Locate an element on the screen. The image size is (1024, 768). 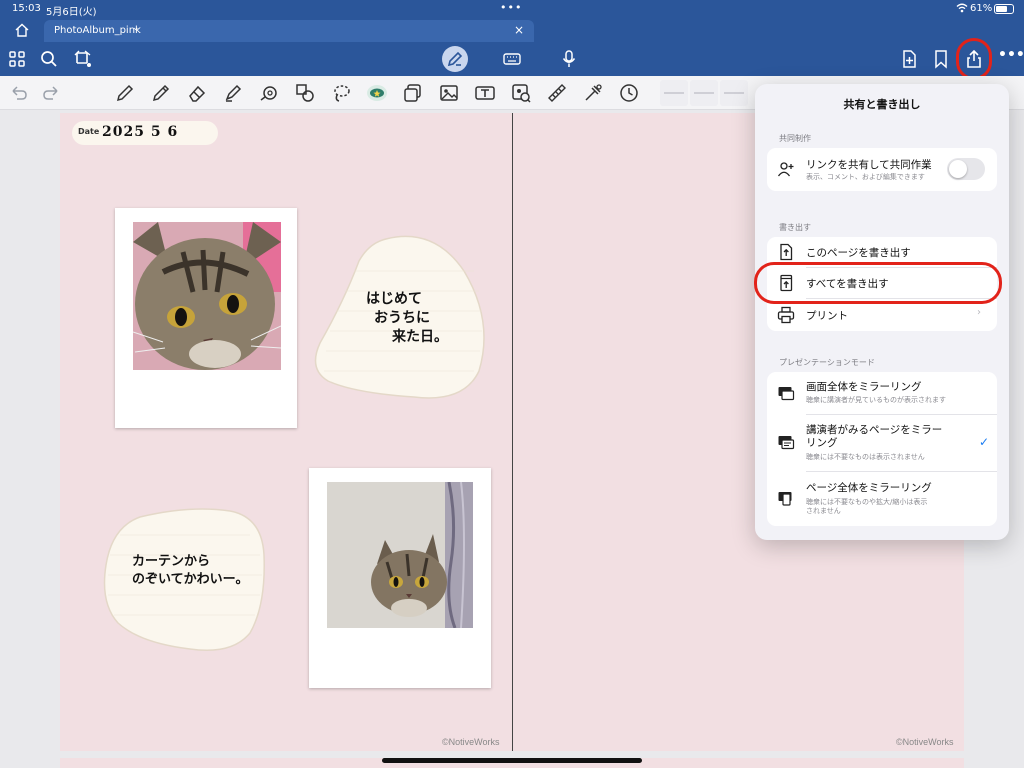
export-page-label: このページを書き出す is located at coordinates (858, 253).